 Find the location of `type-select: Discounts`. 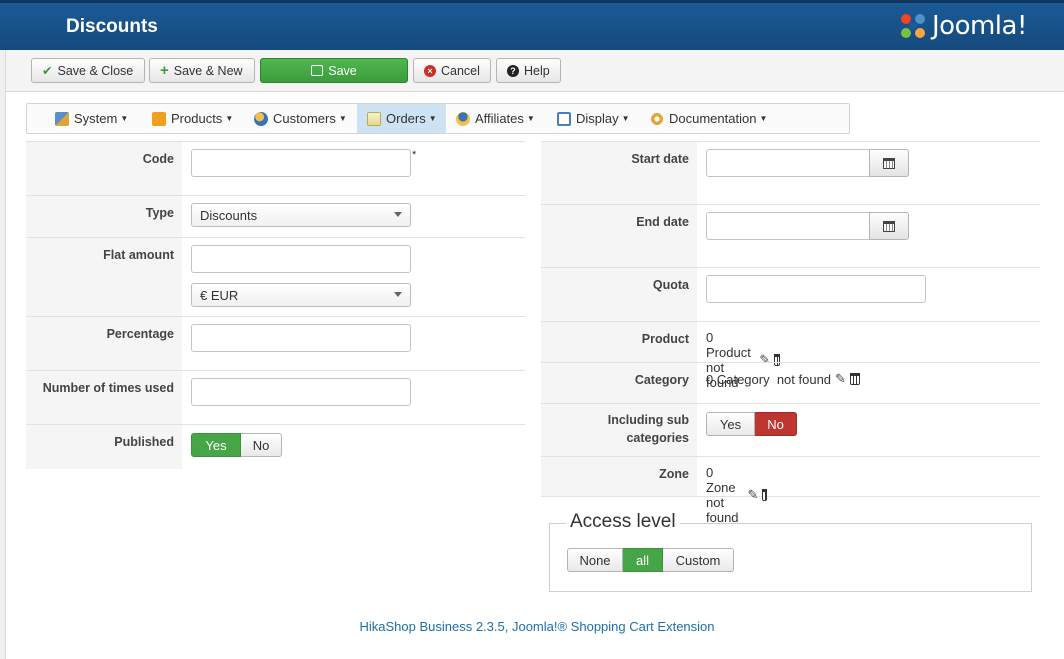

type-select: Discounts is located at coordinates (301, 215).